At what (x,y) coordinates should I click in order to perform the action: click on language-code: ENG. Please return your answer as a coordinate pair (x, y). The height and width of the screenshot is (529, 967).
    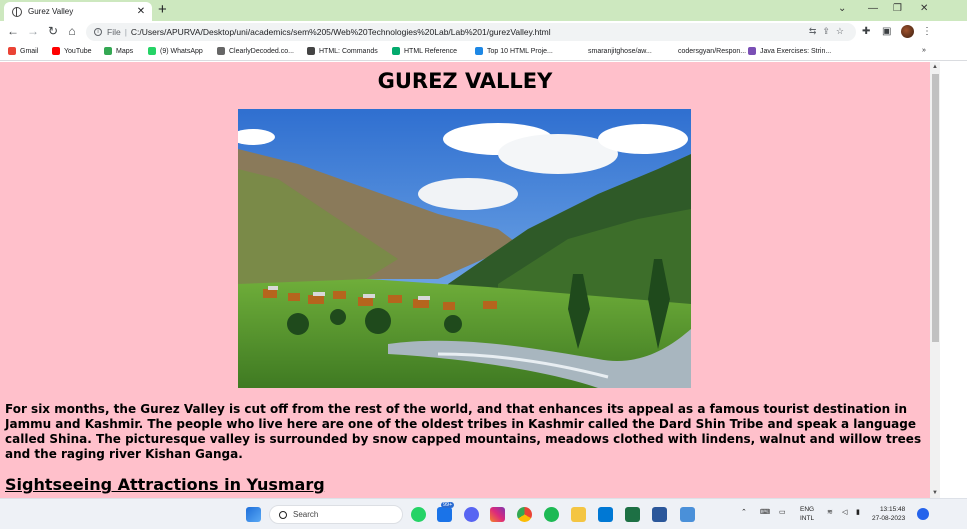
    Looking at the image, I should click on (807, 509).